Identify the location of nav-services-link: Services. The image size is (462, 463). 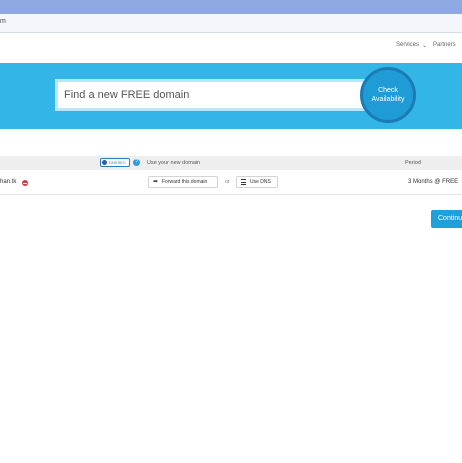
(407, 45).